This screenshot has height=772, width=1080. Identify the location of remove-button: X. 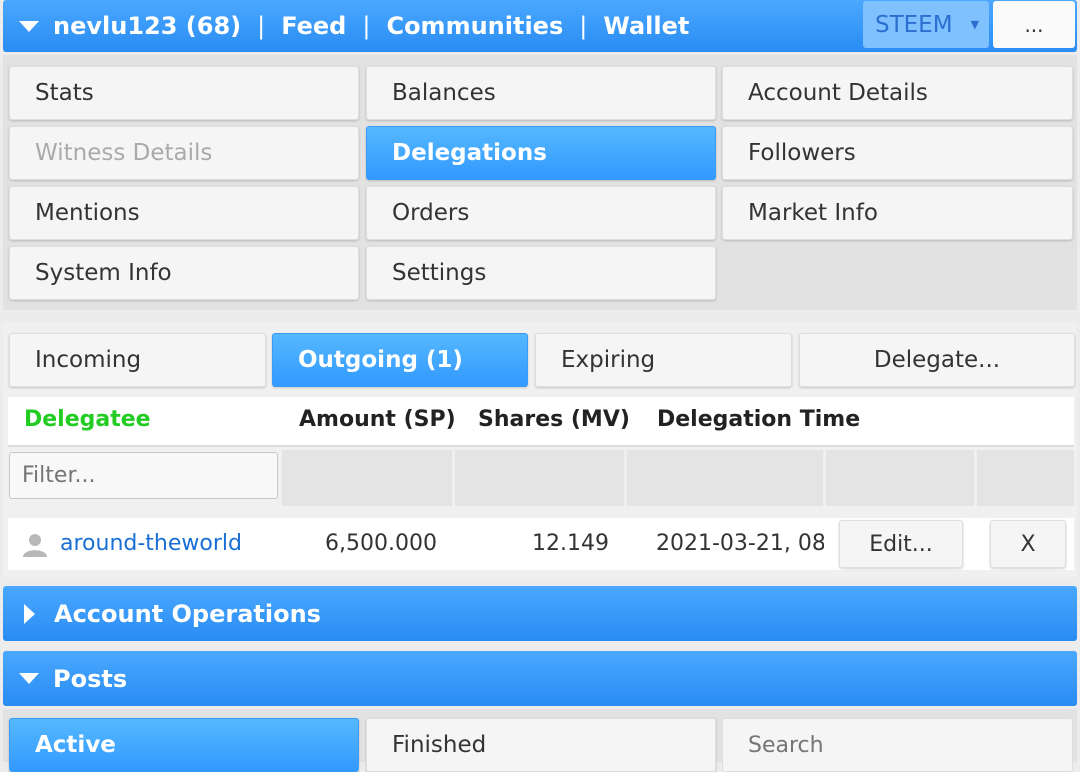
(1028, 544).